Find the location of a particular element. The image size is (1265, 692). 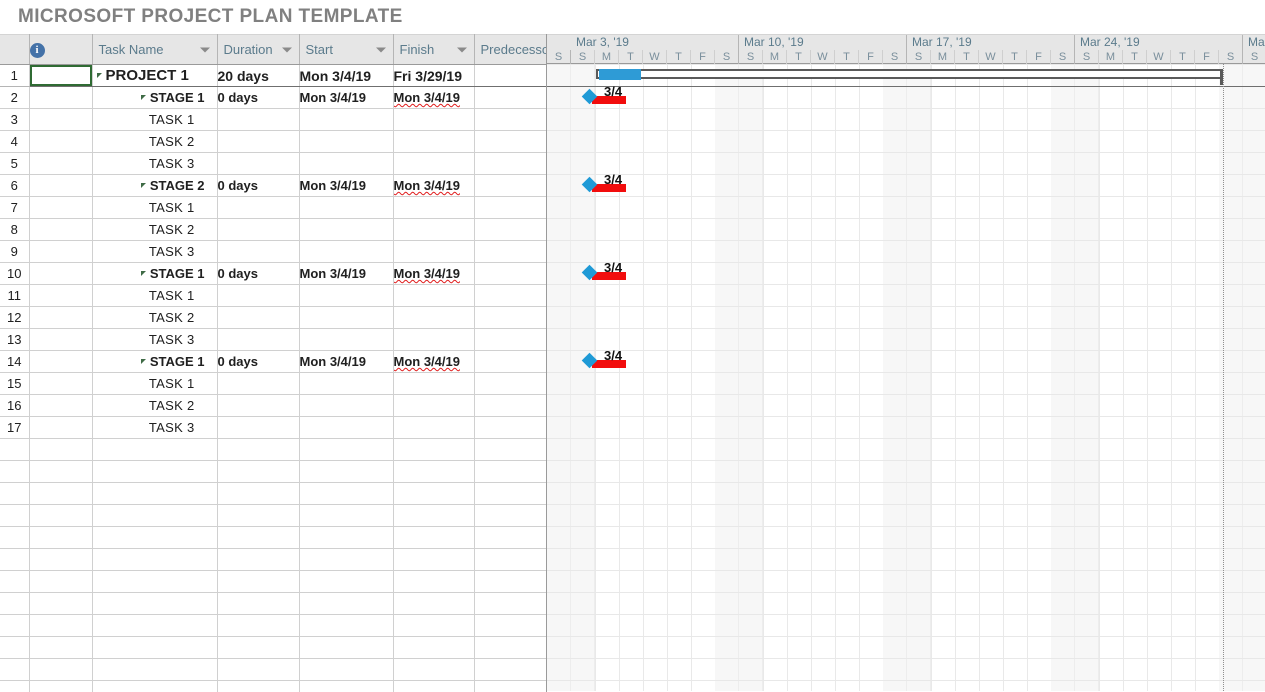

row-number-cell: 13 is located at coordinates (15, 339).